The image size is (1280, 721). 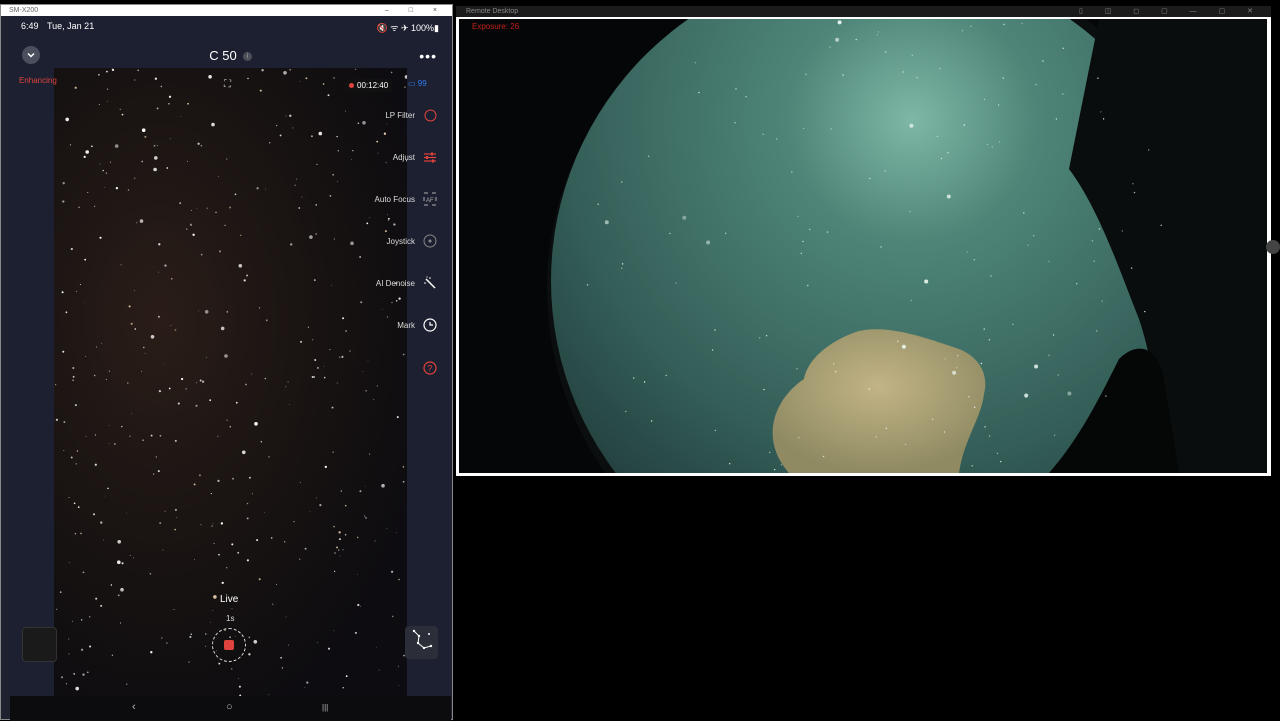 I want to click on af-icon: AF, so click(x=430, y=199).